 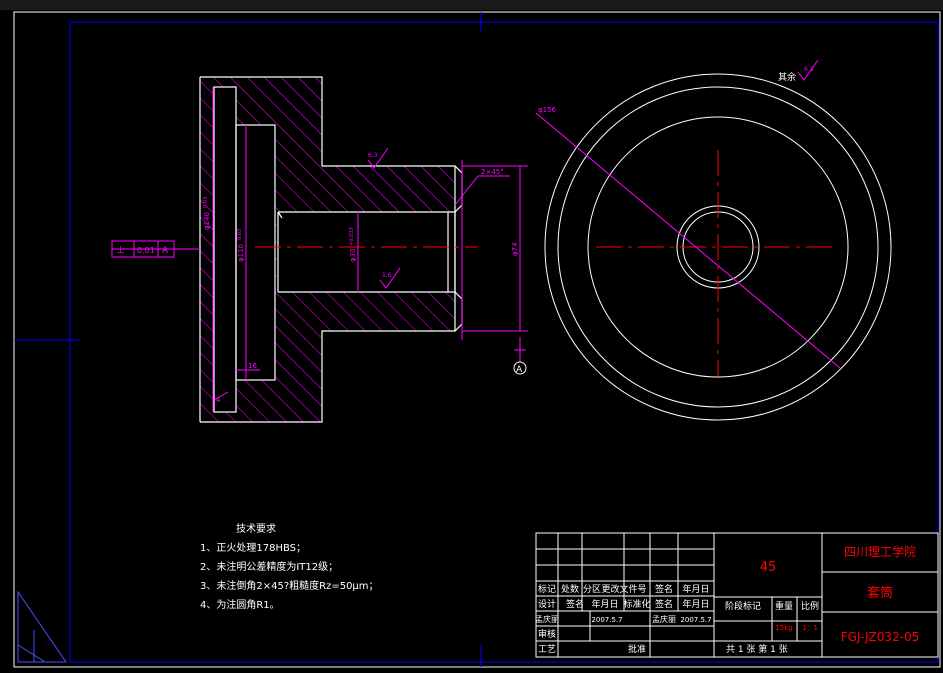 I want to click on hdr-change: 更改文件号, so click(x=623, y=589).